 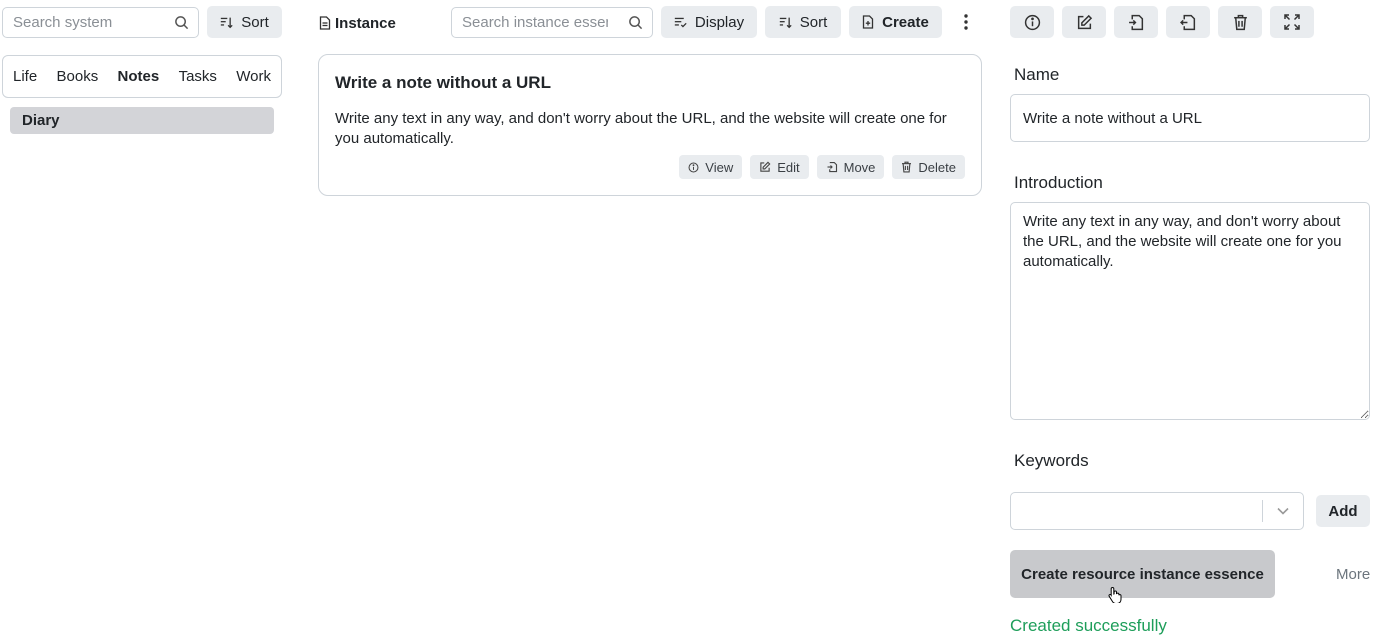 I want to click on import-button, so click(x=1136, y=22).